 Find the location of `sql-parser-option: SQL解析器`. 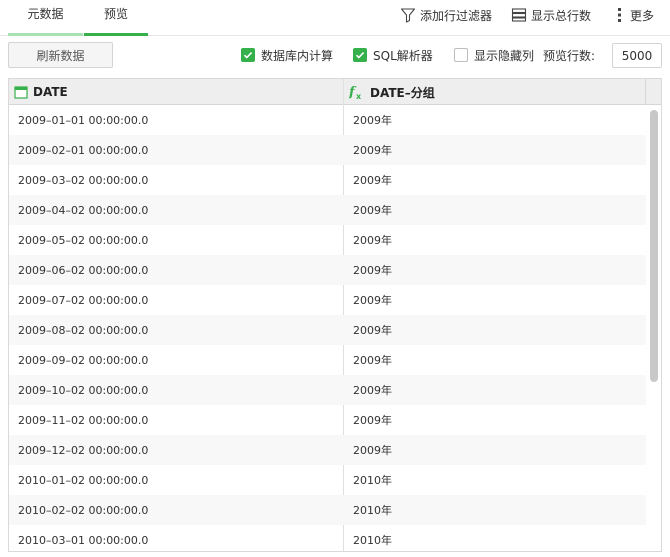

sql-parser-option: SQL解析器 is located at coordinates (393, 55).